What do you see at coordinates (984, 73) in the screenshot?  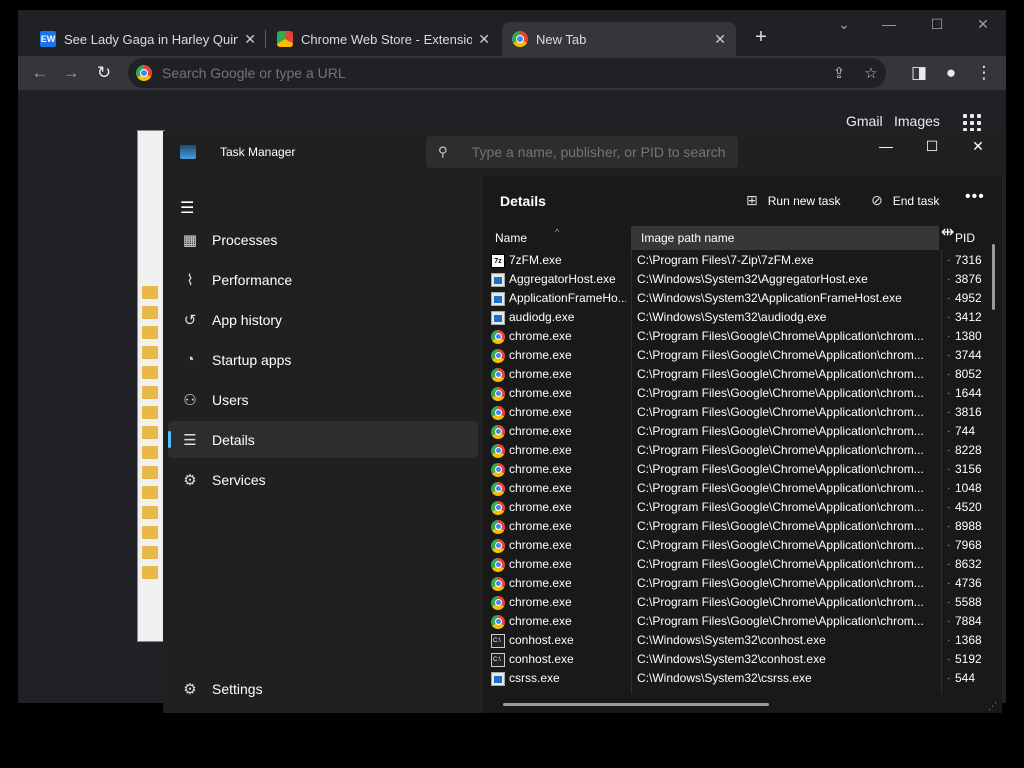 I see `menu-kebab-icon: ⋮` at bounding box center [984, 73].